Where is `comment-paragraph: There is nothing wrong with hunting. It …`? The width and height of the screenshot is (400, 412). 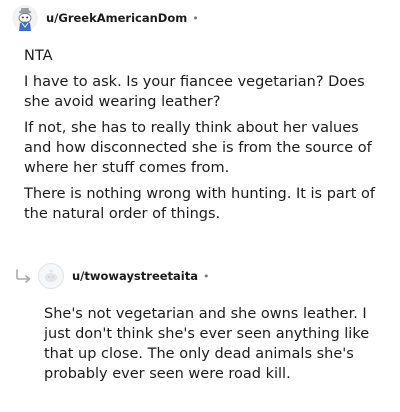
comment-paragraph: There is nothing wrong with hunting. It … is located at coordinates (200, 204).